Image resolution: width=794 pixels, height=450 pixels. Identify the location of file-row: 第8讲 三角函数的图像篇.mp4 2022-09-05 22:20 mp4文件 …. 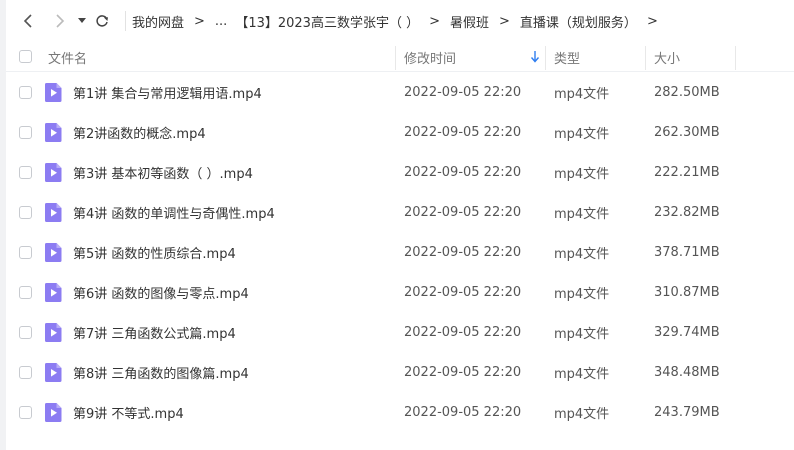
(400, 372).